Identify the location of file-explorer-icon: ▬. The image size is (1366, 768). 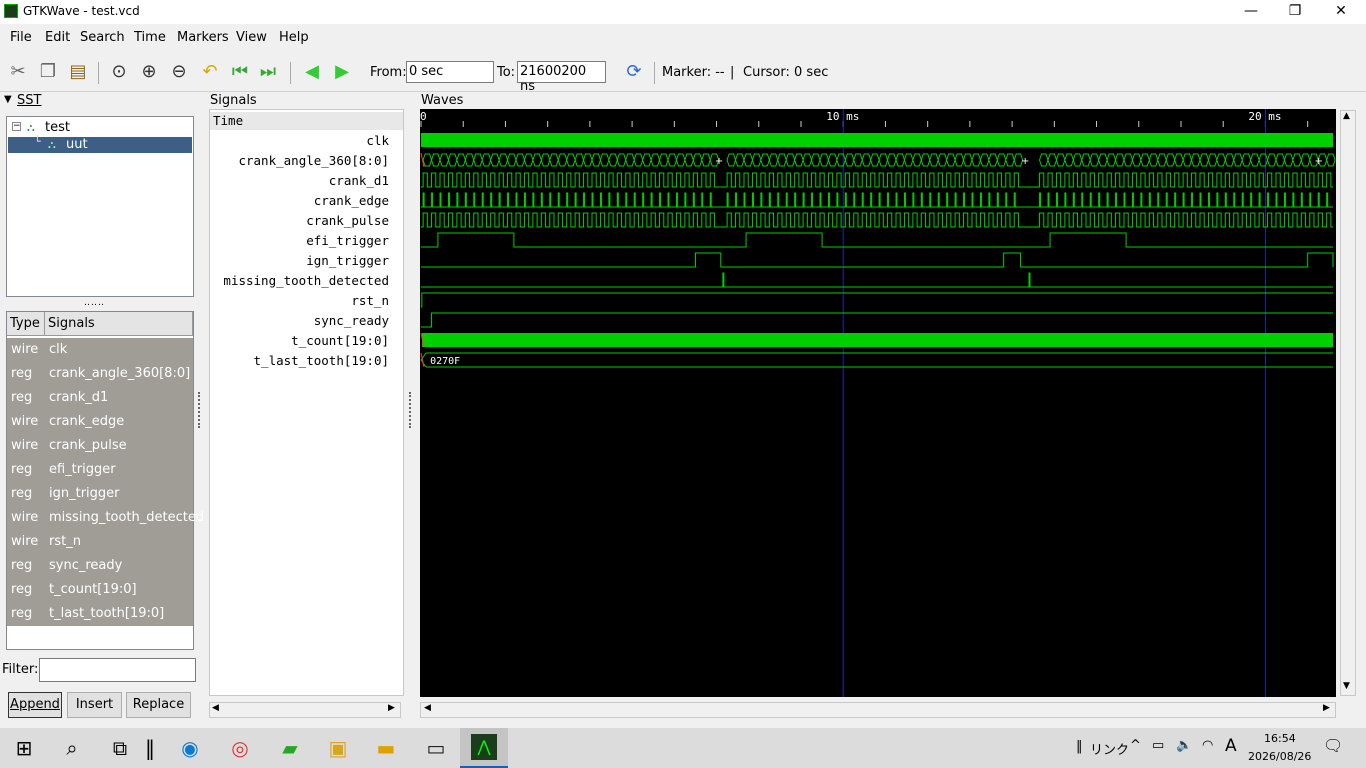
(386, 748).